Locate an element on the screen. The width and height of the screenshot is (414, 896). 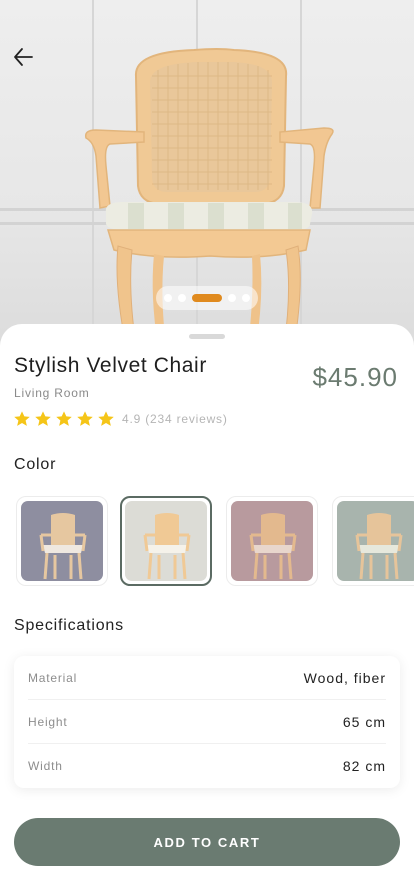
back-button is located at coordinates (23, 57).